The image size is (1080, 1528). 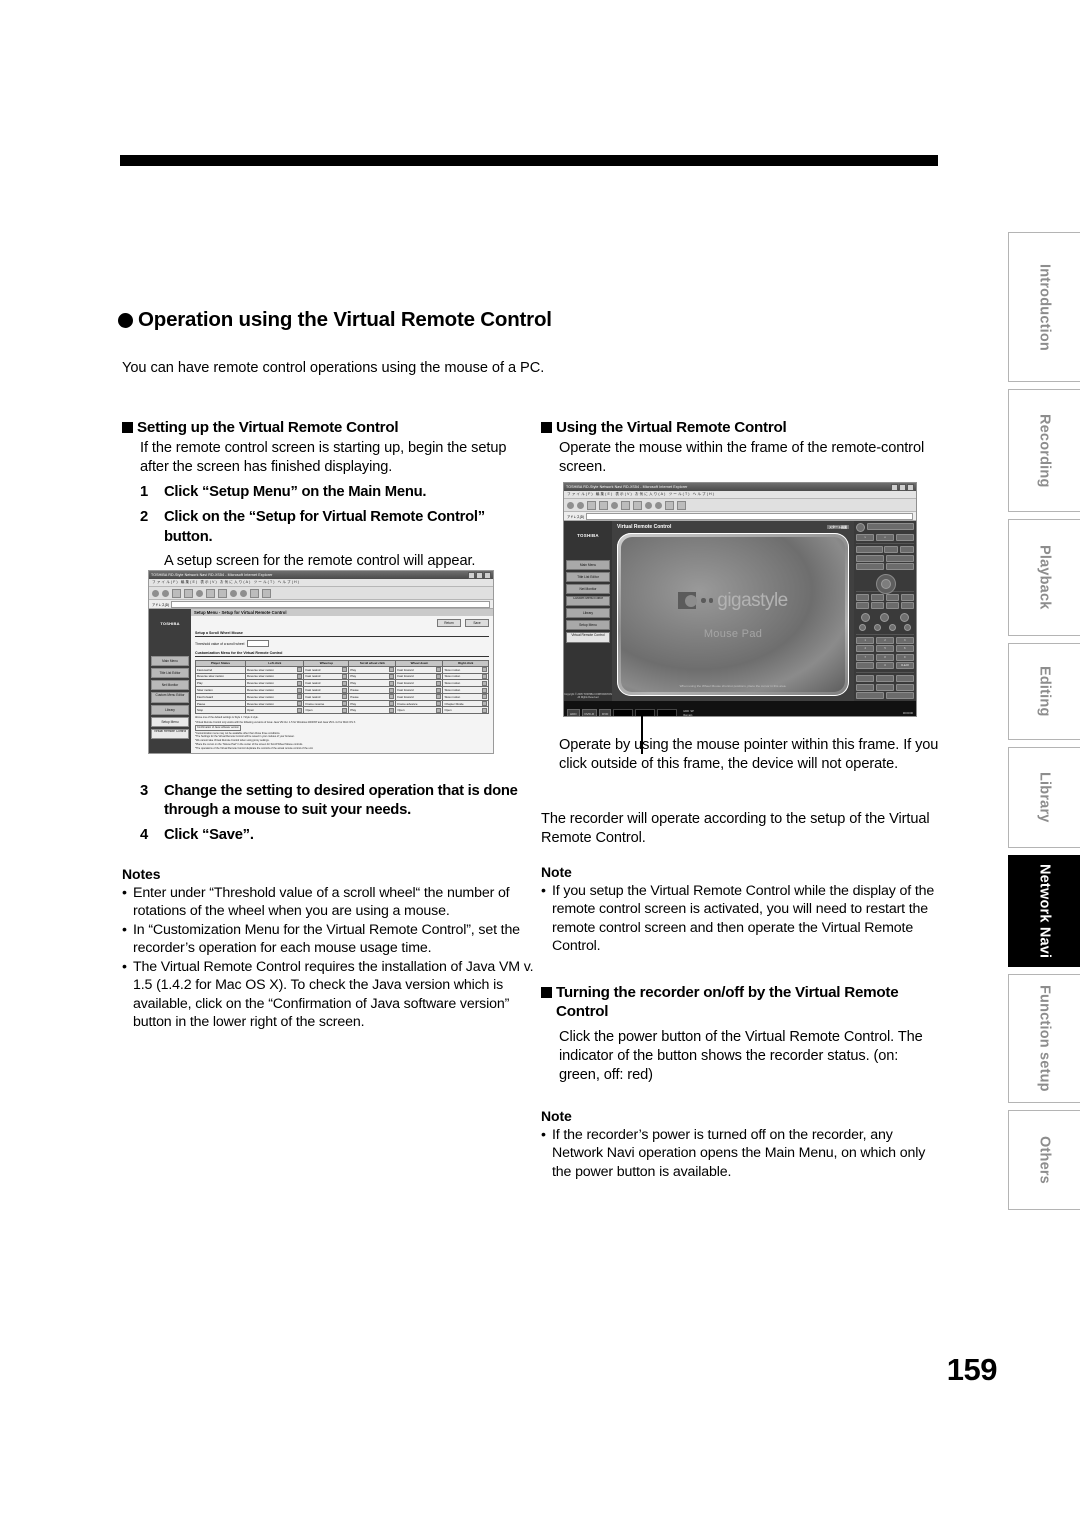 I want to click on back-icon, so click(x=155, y=593).